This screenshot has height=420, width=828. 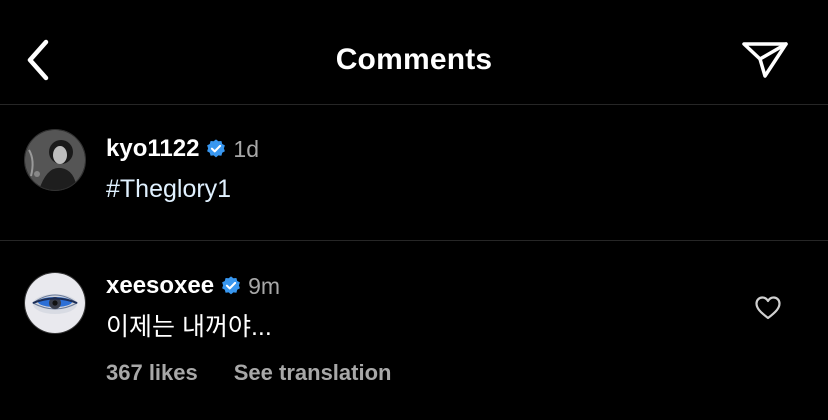 I want to click on likes-count: 367 likes, so click(x=152, y=373).